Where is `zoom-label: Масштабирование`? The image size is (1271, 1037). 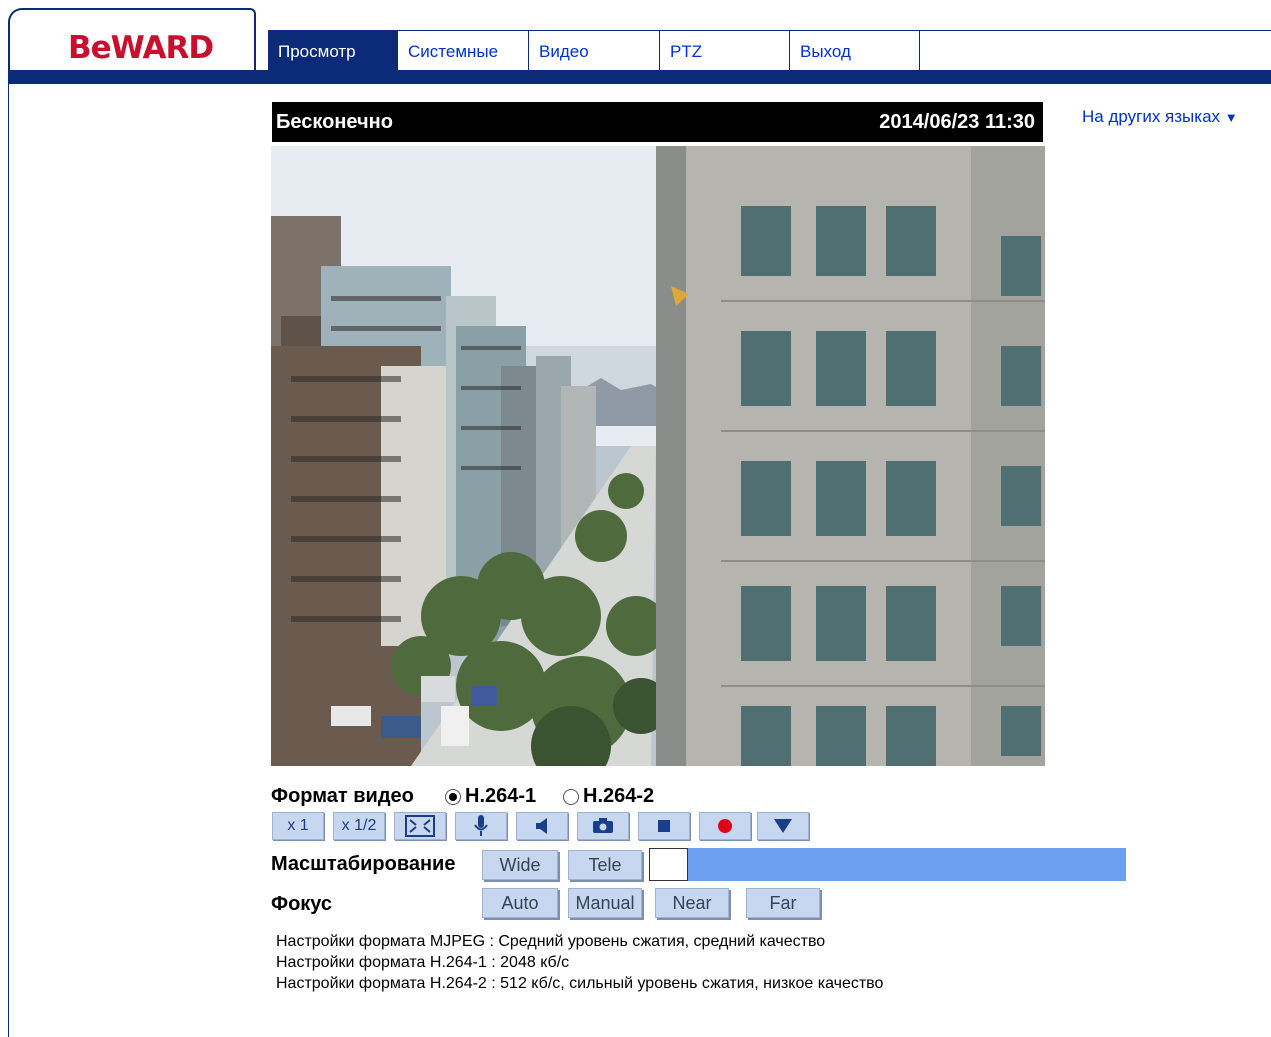 zoom-label: Масштабирование is located at coordinates (363, 864).